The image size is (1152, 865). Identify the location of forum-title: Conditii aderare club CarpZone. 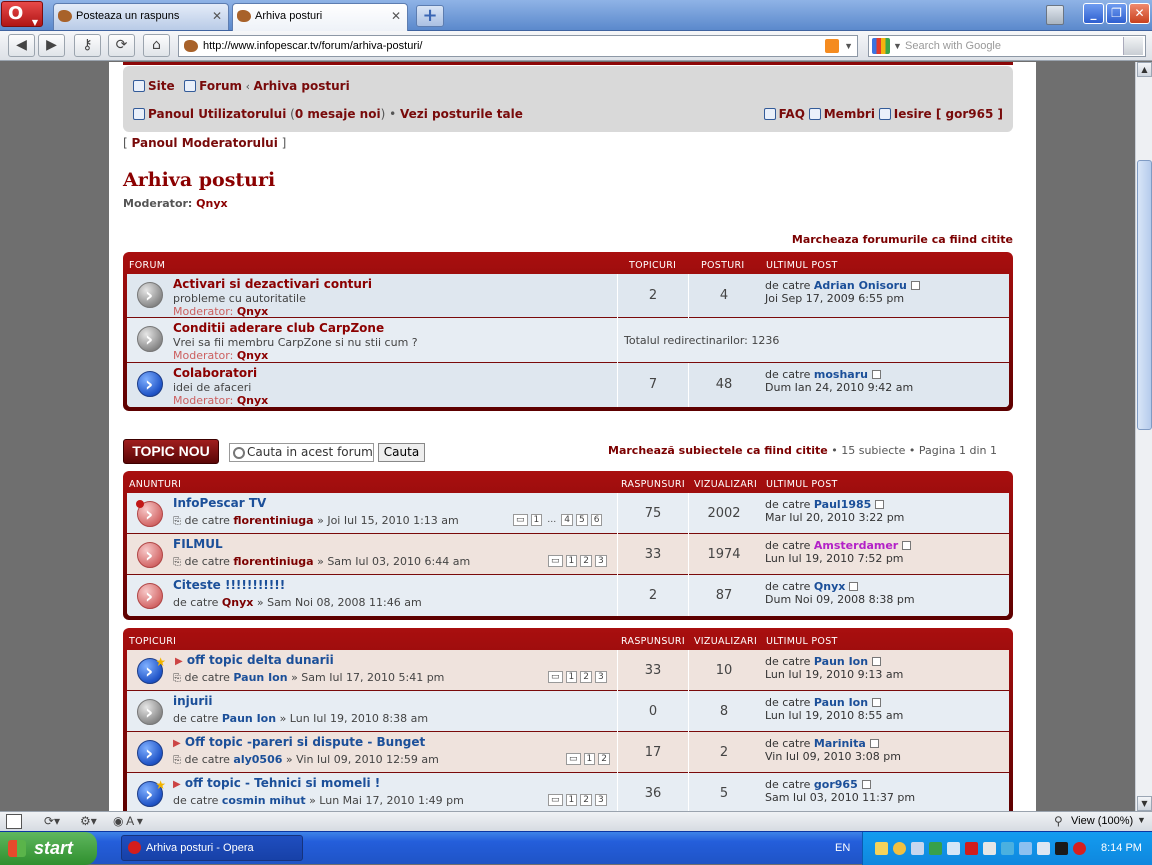
(278, 328).